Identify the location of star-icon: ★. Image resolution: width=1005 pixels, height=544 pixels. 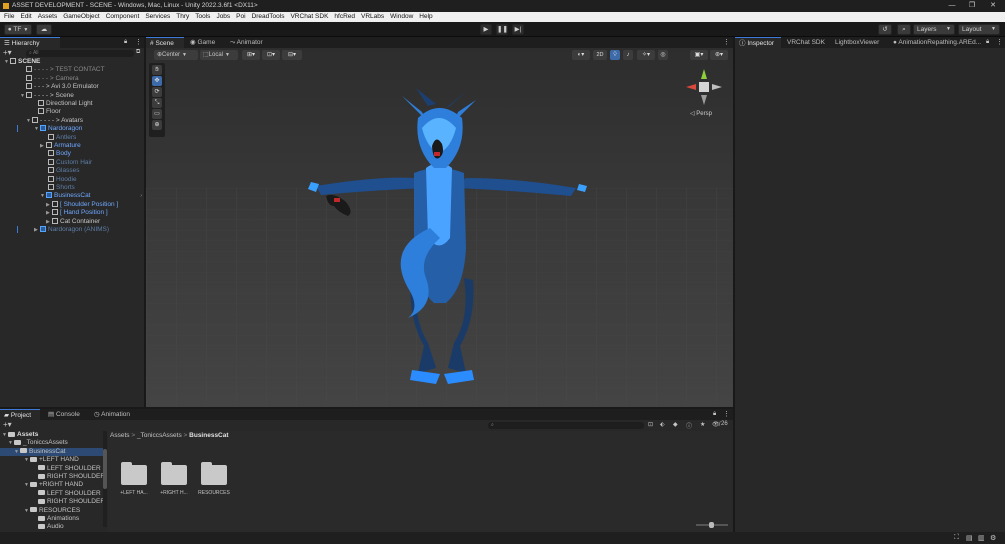
(702, 424).